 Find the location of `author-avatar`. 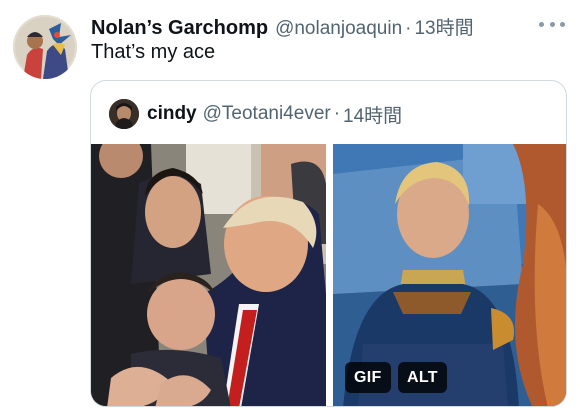

author-avatar is located at coordinates (45, 47).